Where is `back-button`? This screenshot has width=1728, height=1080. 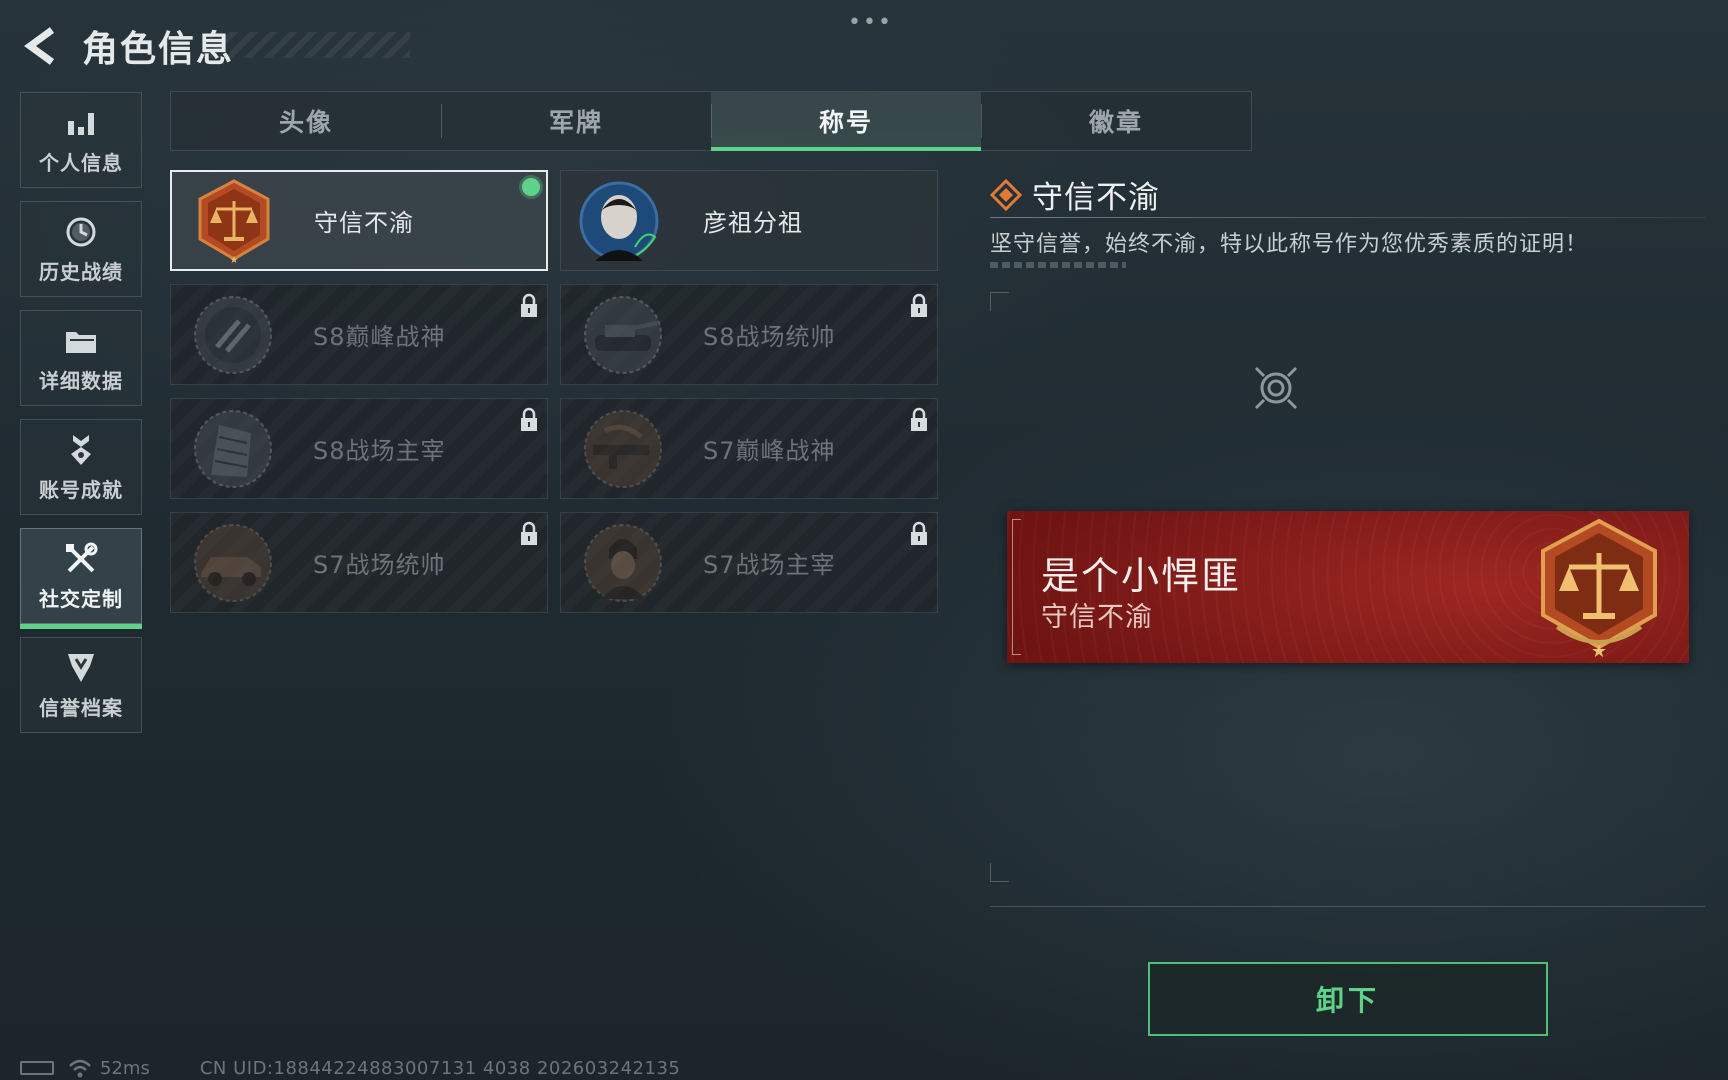 back-button is located at coordinates (41, 46).